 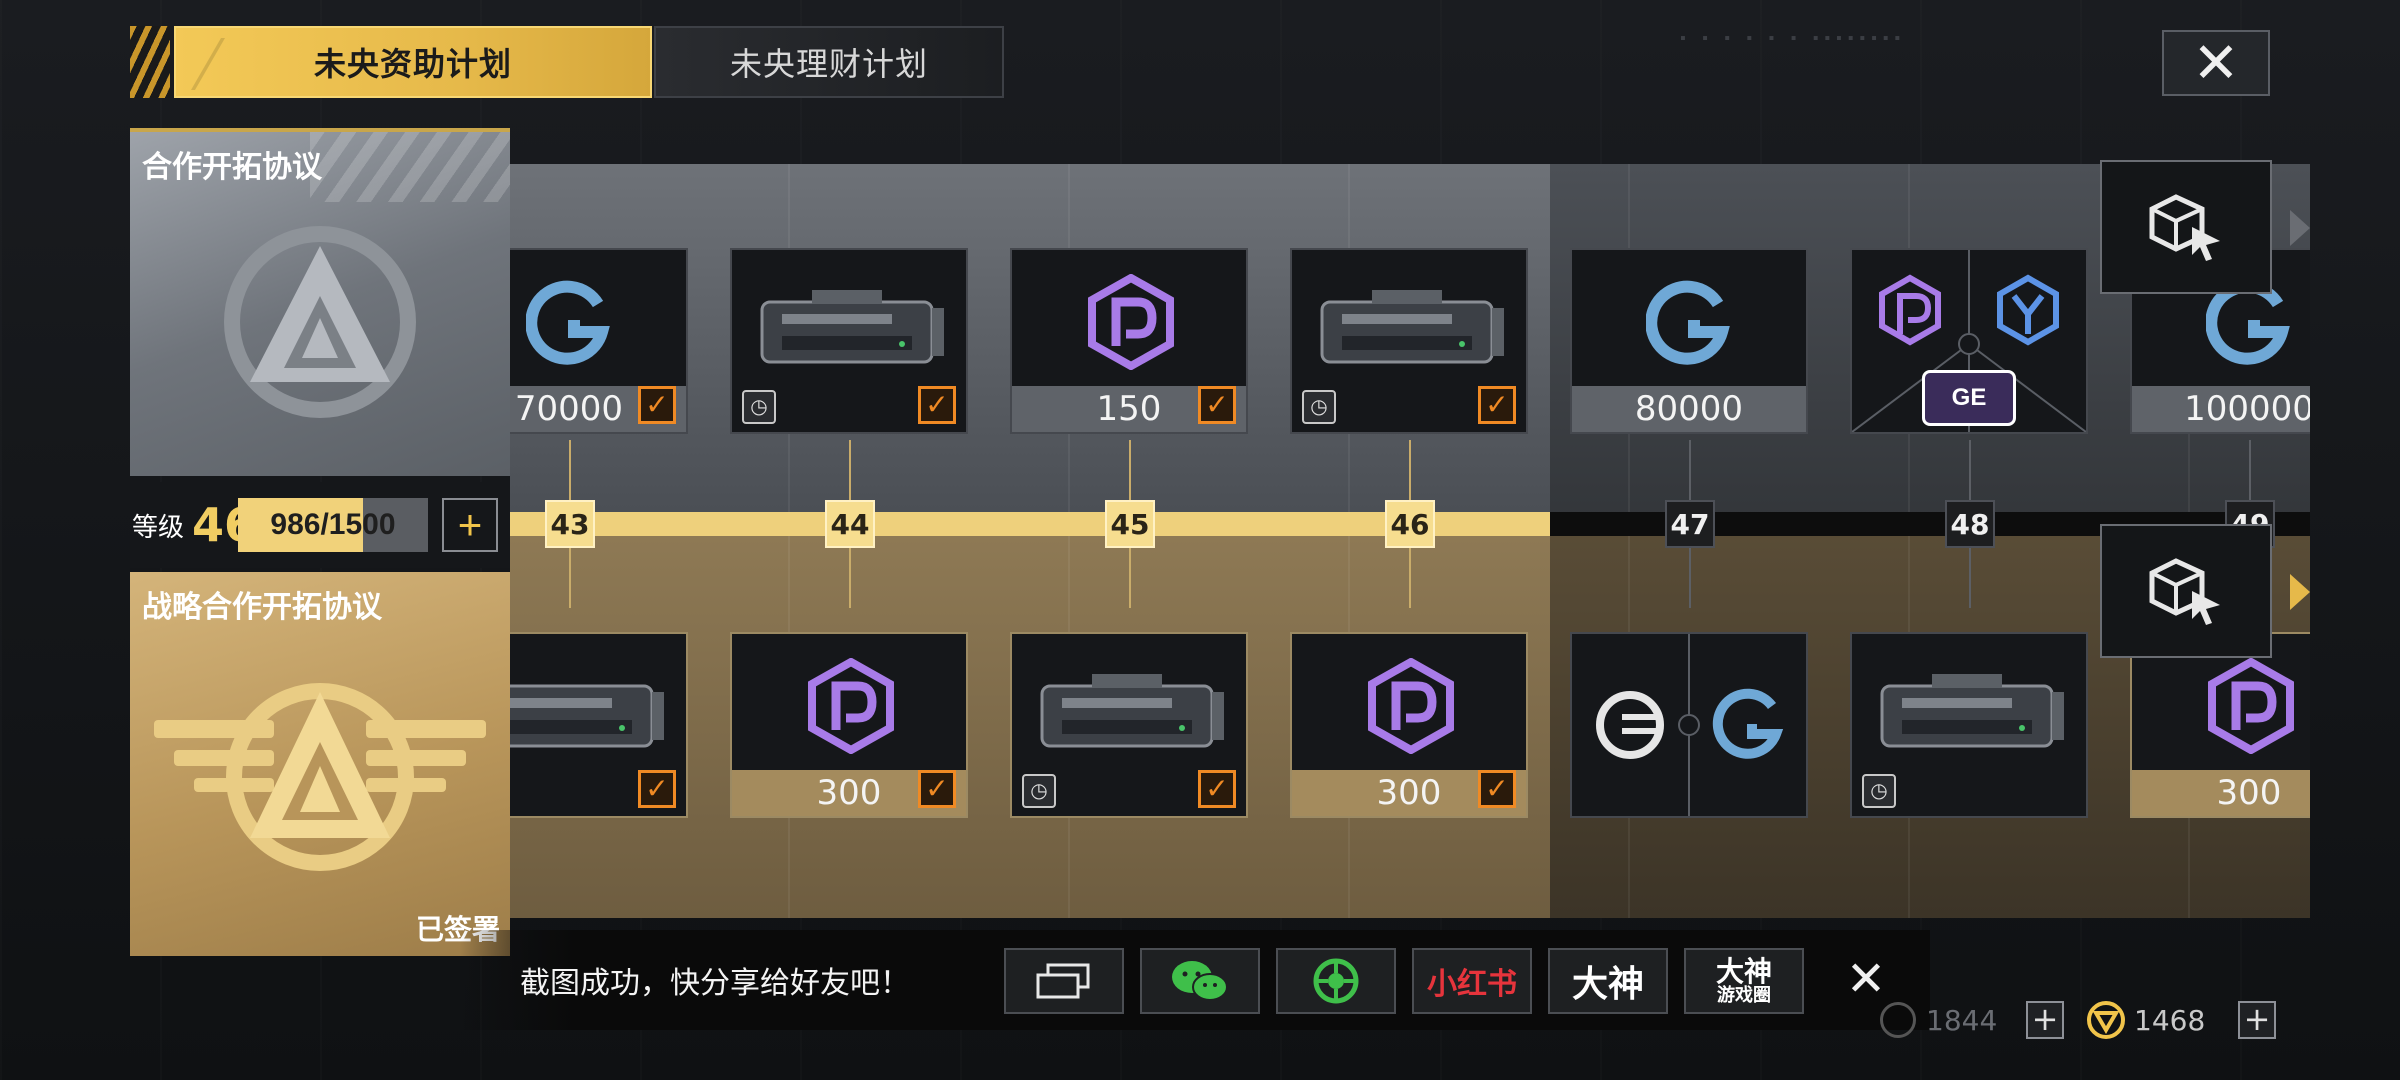 I want to click on level-node-43: 43, so click(x=570, y=524).